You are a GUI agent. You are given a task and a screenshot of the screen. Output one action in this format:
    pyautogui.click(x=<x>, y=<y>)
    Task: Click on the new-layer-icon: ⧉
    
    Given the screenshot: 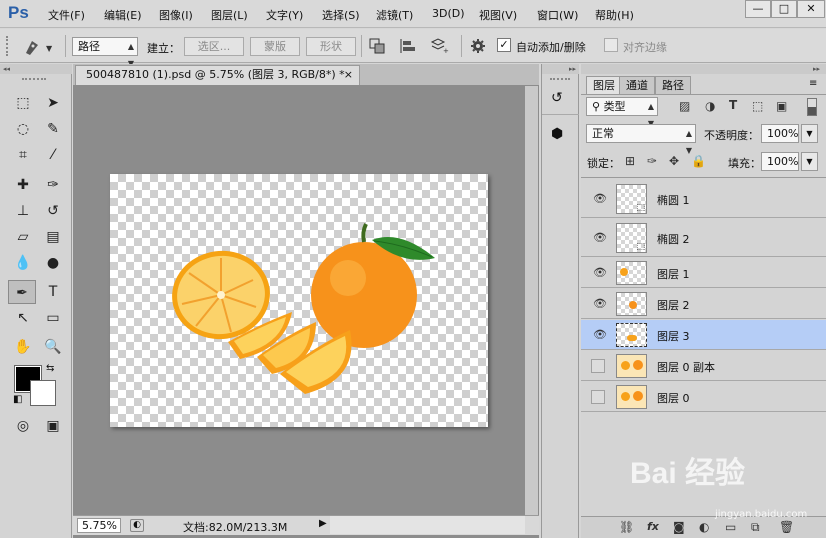 What is the action you would take?
    pyautogui.click(x=755, y=527)
    